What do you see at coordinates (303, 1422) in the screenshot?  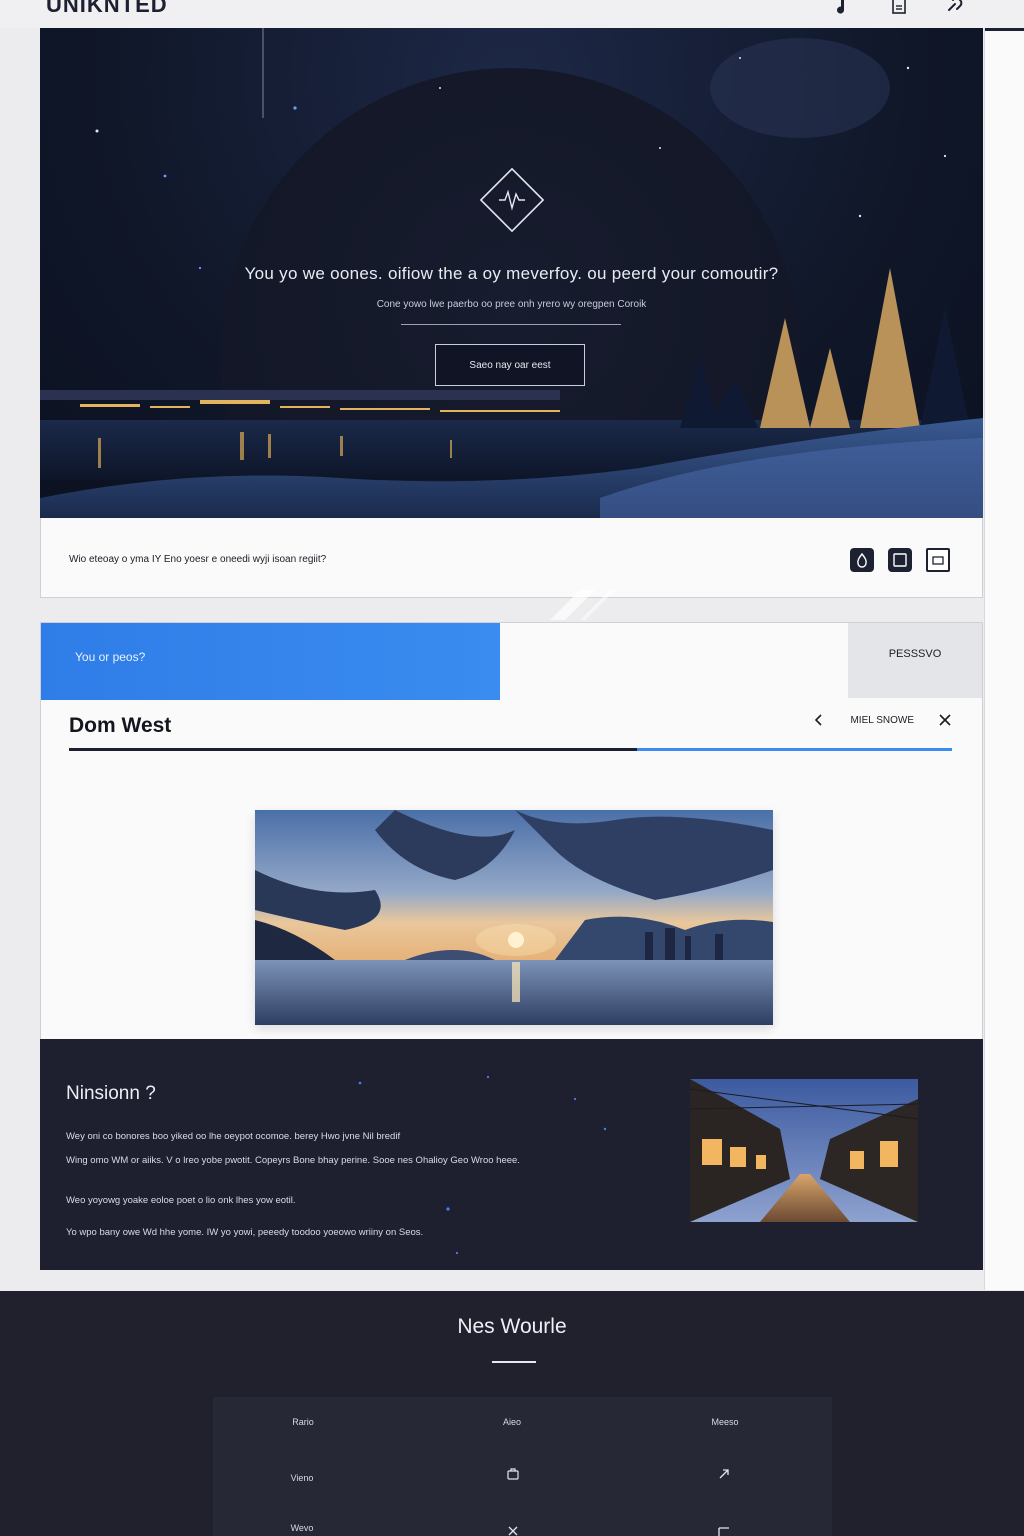 I see `column-header: Rario` at bounding box center [303, 1422].